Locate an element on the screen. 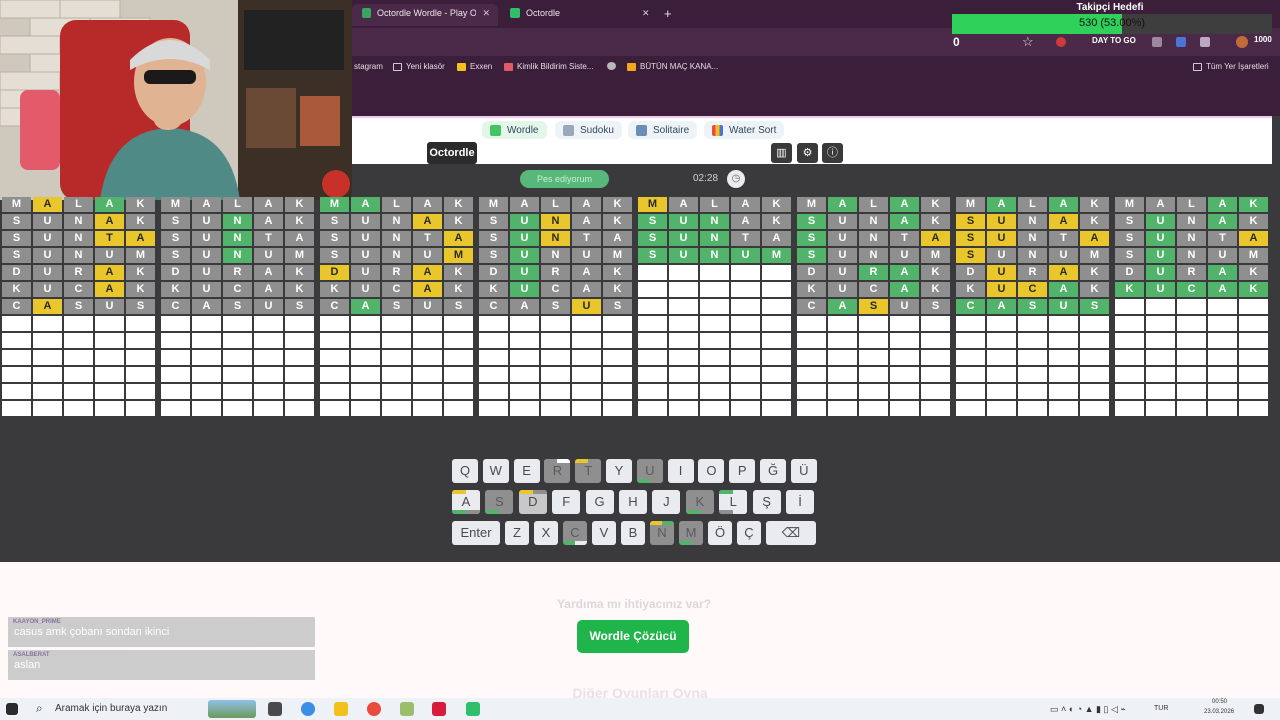  key-i: I is located at coordinates (680, 471).